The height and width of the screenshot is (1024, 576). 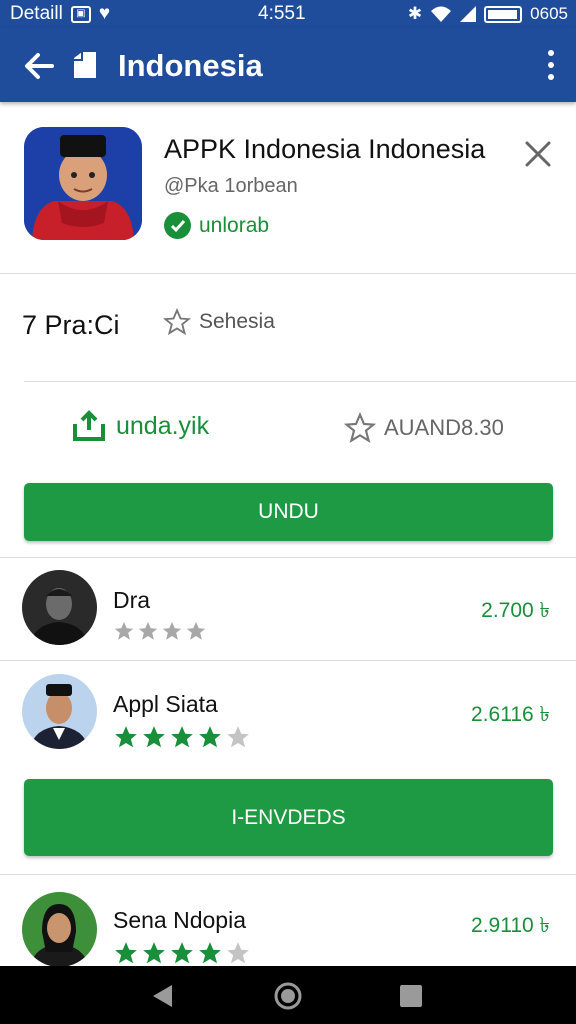 I want to click on item-price: 2.6116 ৳, so click(x=510, y=714).